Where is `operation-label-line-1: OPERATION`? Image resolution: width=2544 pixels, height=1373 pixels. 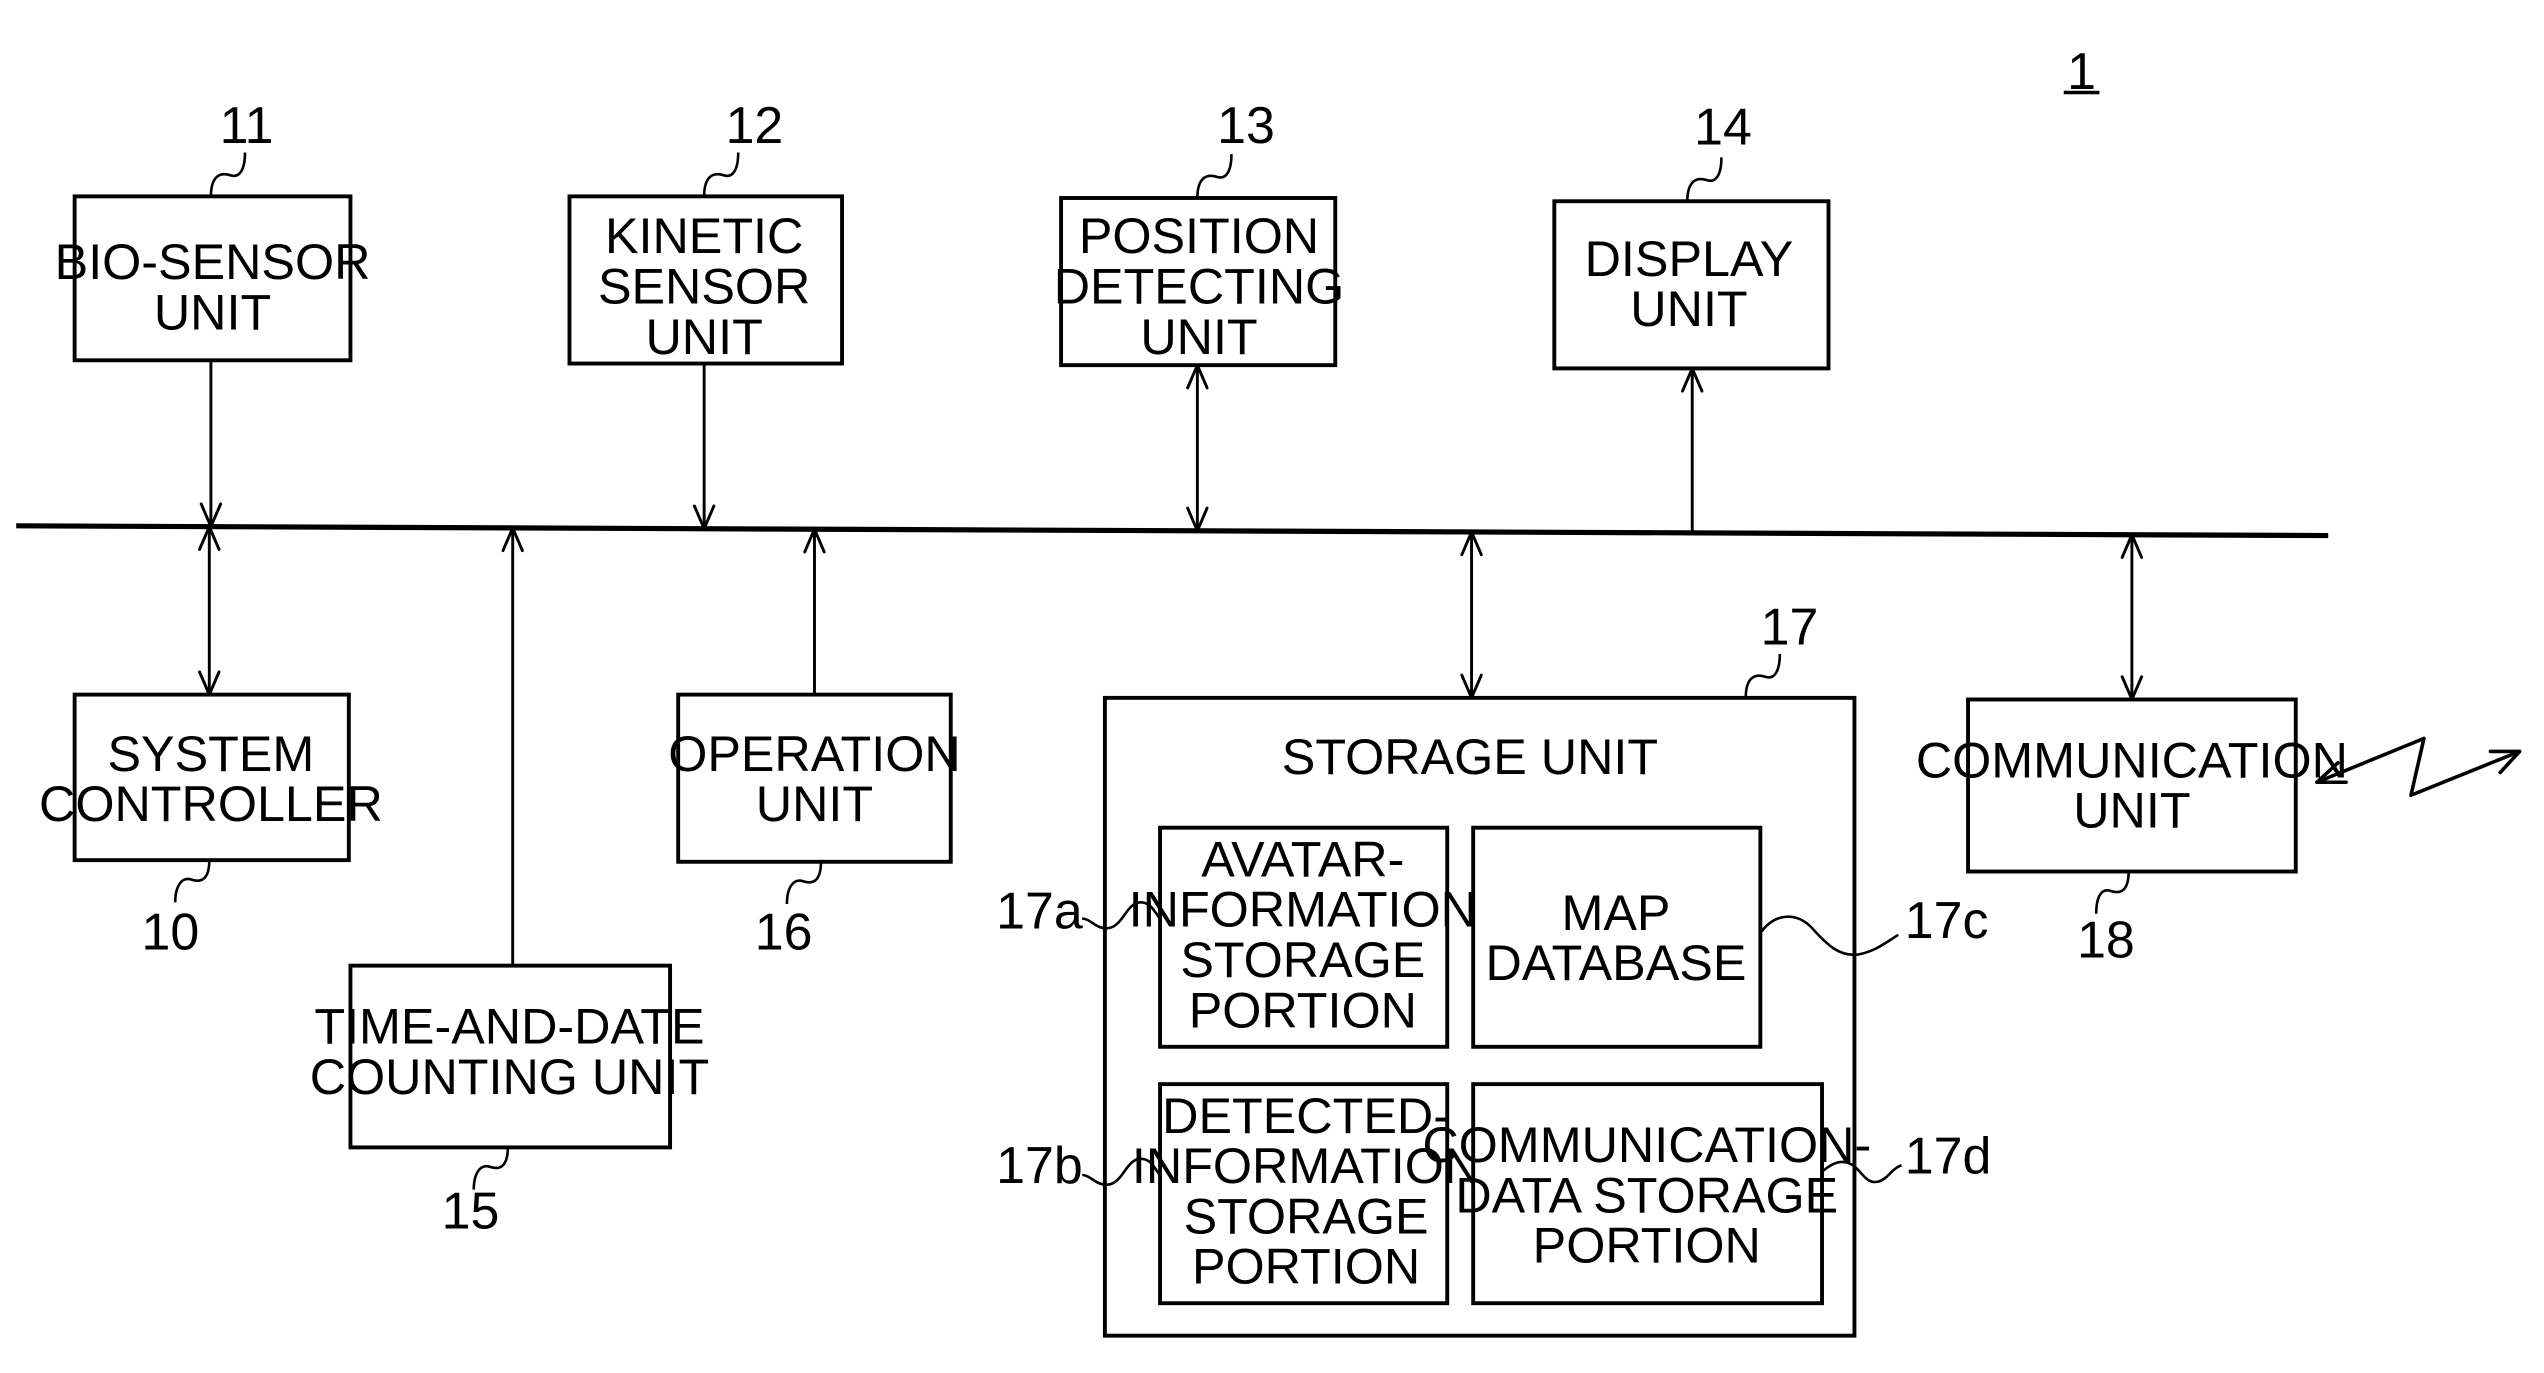
operation-label-line-1: OPERATION is located at coordinates (814, 753).